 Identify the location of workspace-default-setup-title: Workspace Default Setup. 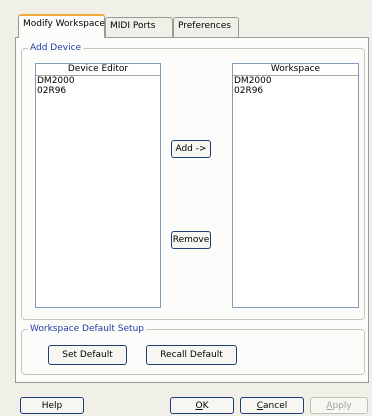
(87, 329).